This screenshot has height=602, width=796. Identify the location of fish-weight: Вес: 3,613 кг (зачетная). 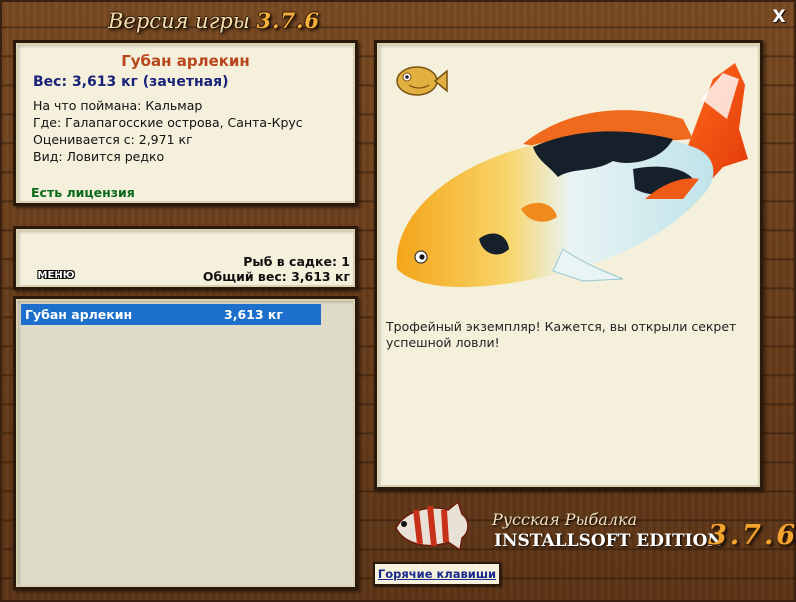
(131, 82).